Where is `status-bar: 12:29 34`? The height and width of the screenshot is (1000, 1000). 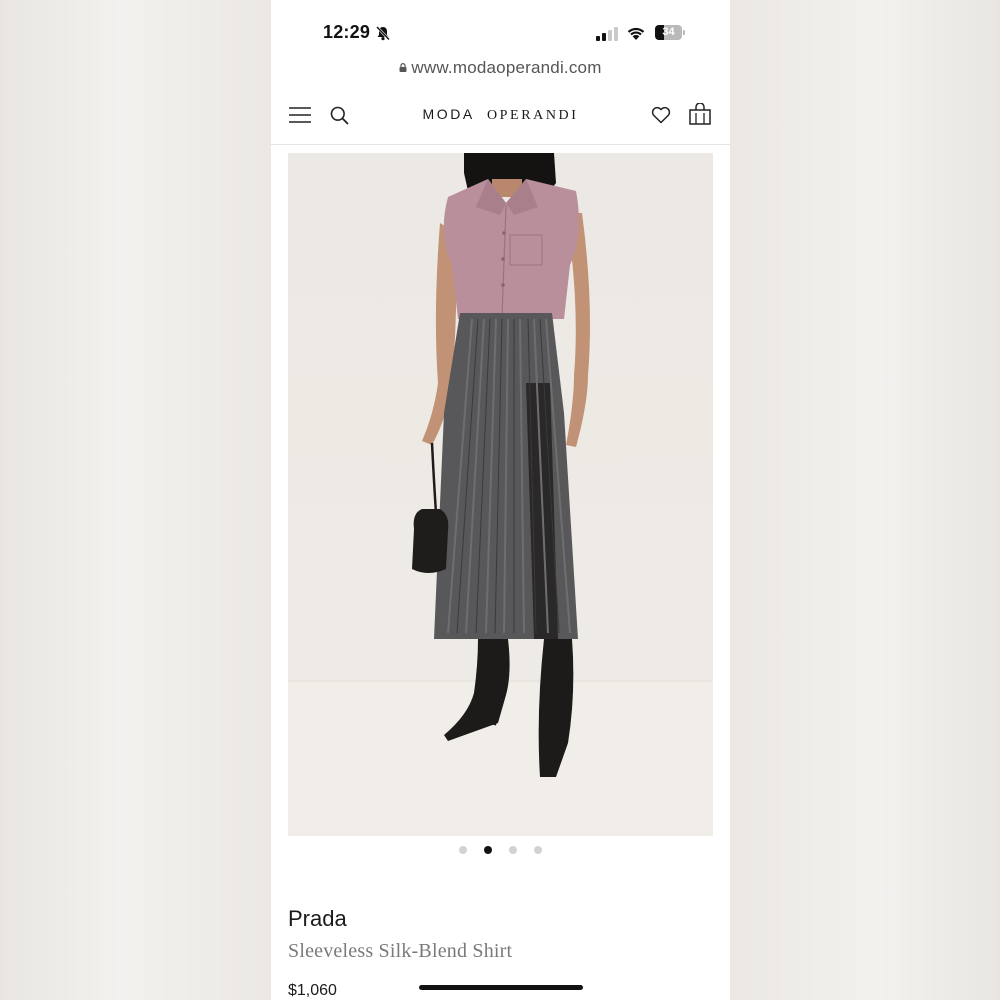
status-bar: 12:29 34 is located at coordinates (500, 30).